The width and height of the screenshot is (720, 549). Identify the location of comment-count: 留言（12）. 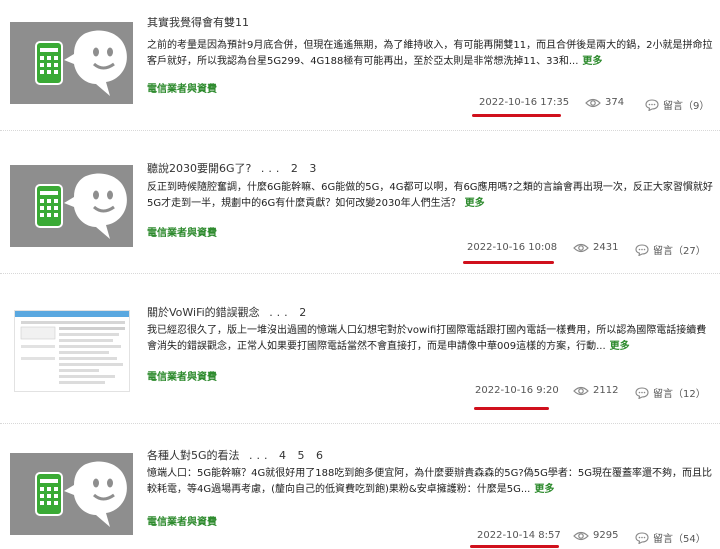
(670, 392).